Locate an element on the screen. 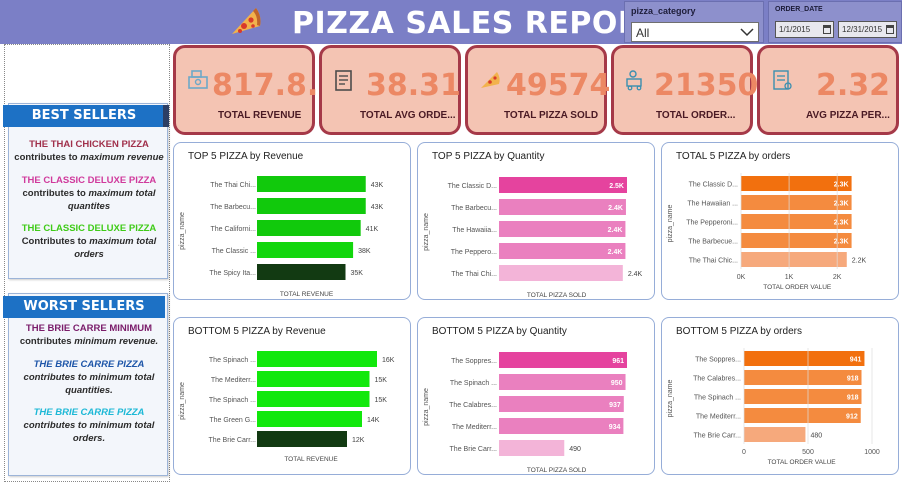 This screenshot has height=490, width=902. cash-register-icon is located at coordinates (198, 79).